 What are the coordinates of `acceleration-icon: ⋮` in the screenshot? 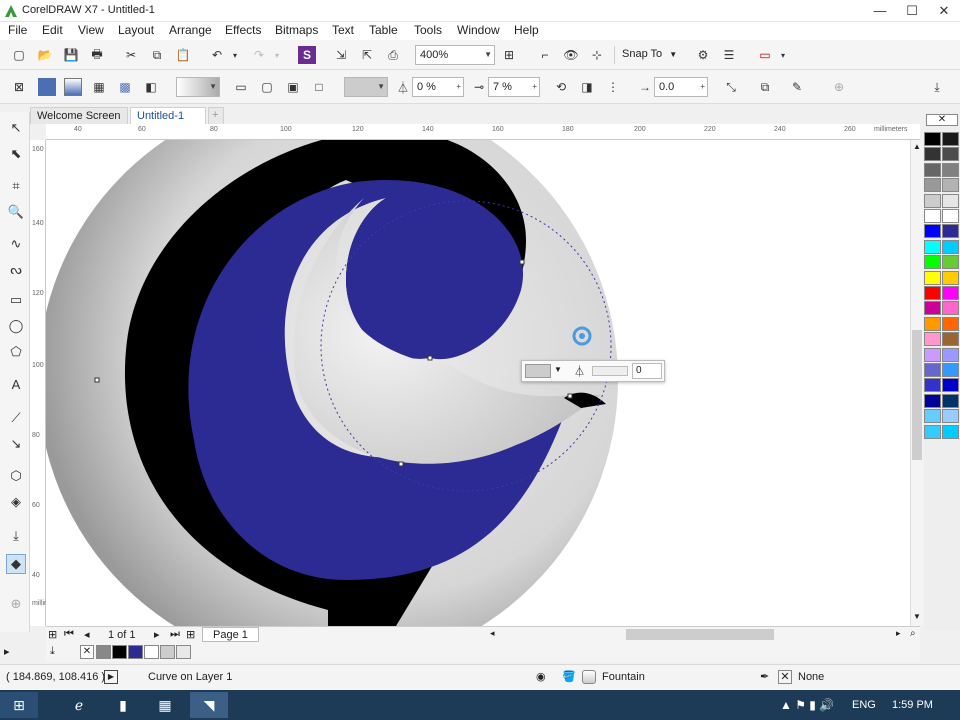 It's located at (613, 87).